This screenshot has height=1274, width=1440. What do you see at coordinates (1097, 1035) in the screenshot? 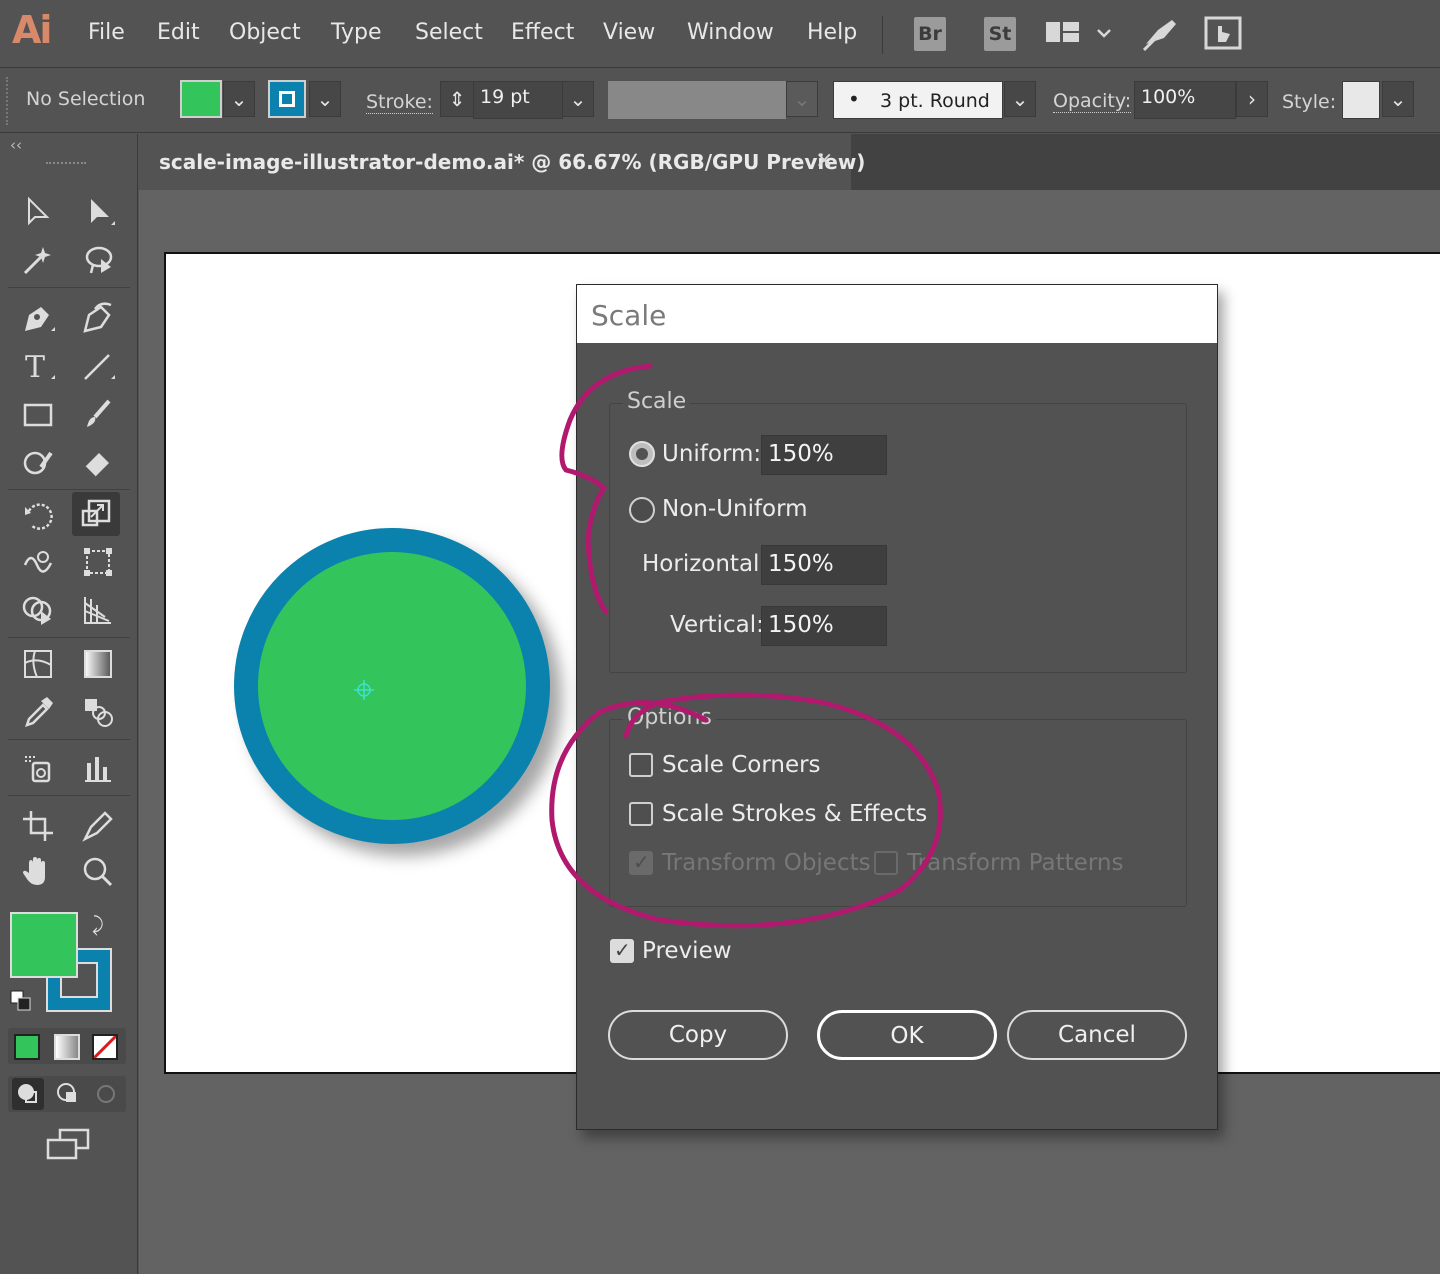
I see `cancel-button: Cancel` at bounding box center [1097, 1035].